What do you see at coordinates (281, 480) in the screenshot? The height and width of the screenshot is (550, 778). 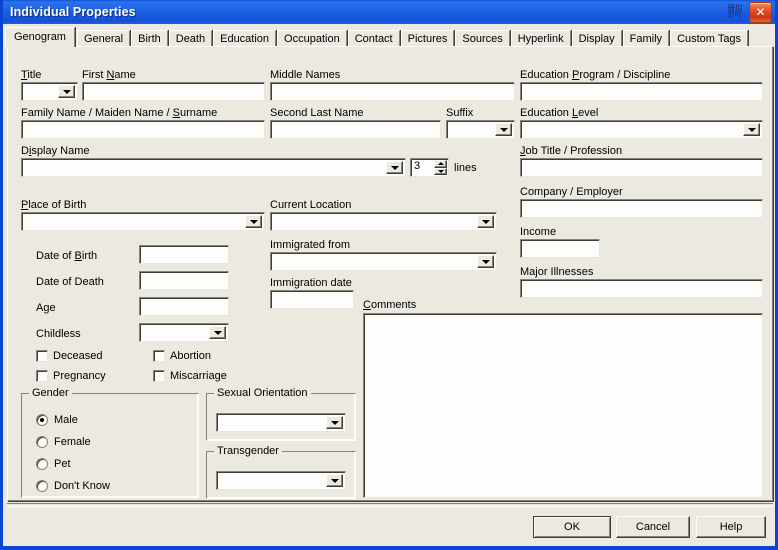 I see `transgender-combo` at bounding box center [281, 480].